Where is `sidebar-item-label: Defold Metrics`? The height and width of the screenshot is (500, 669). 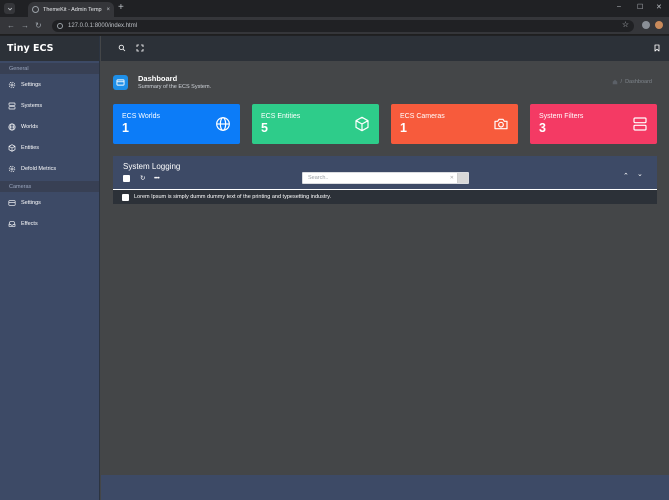
sidebar-item-label: Defold Metrics is located at coordinates (39, 168).